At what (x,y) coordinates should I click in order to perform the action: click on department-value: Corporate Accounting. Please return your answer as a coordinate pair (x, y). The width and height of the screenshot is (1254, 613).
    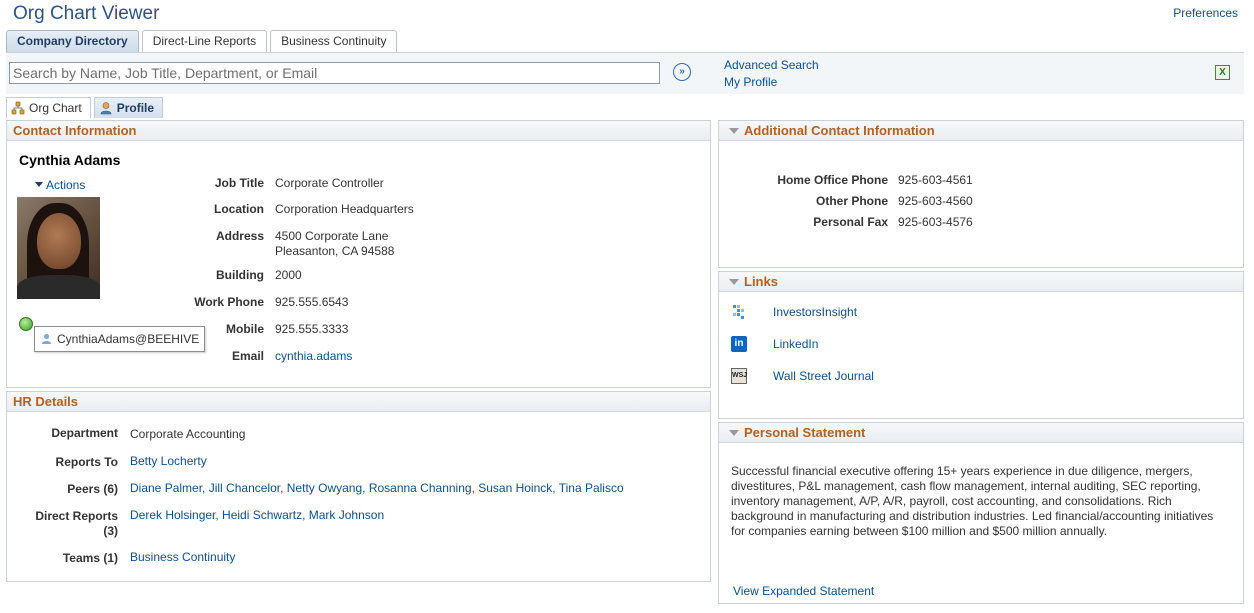
    Looking at the image, I should click on (188, 434).